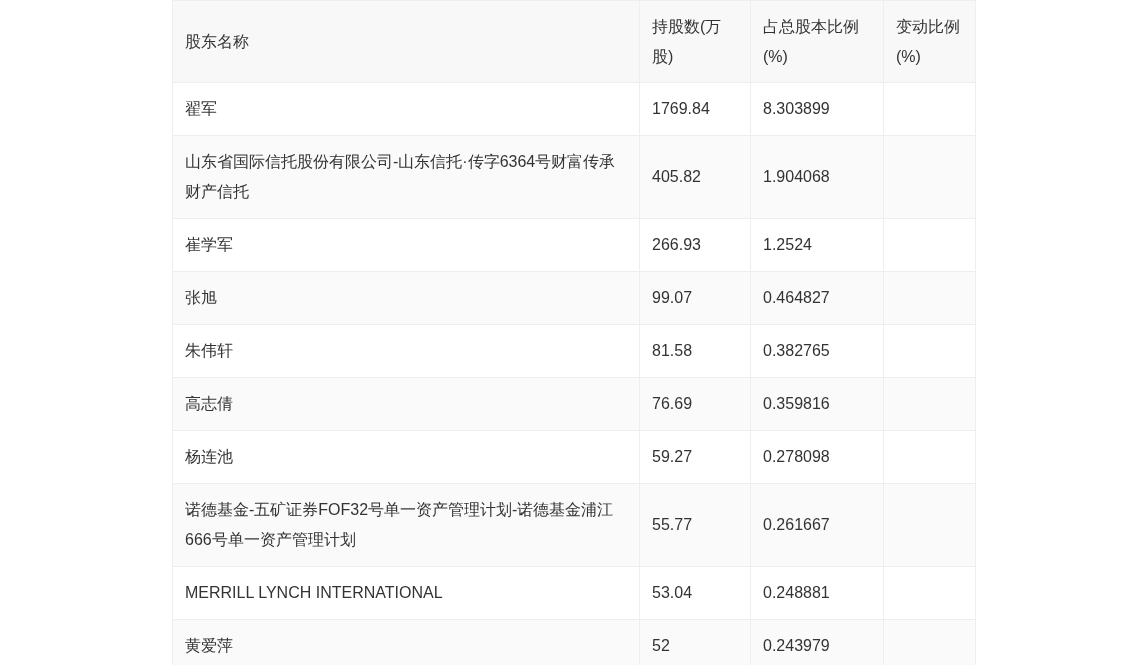  Describe the element at coordinates (406, 109) in the screenshot. I see `table-cell: 翟军` at that location.